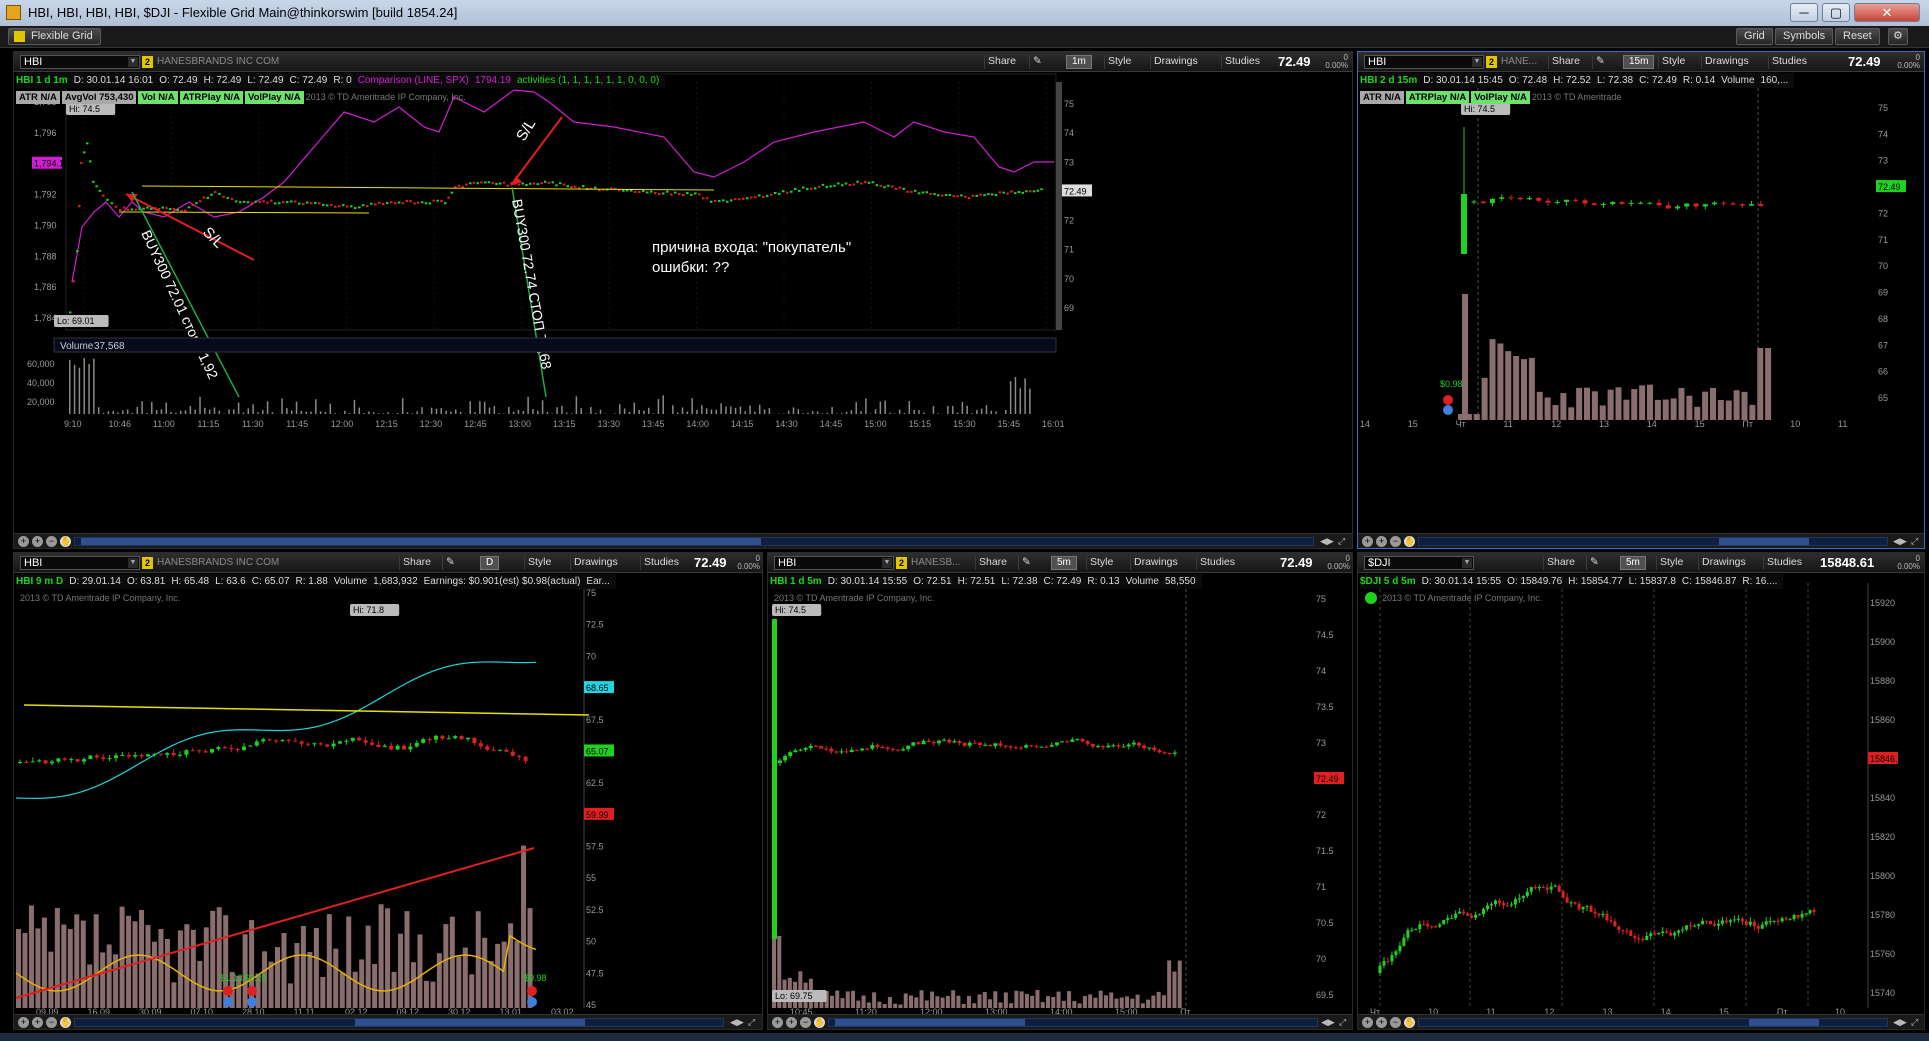  What do you see at coordinates (561, 202) in the screenshot?
I see `price-area` at bounding box center [561, 202].